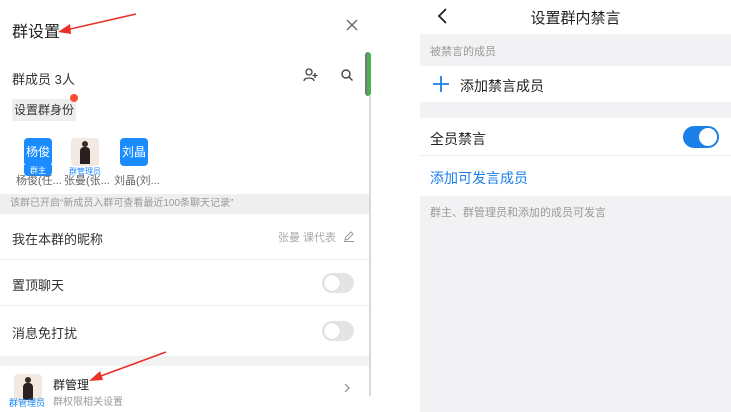  Describe the element at coordinates (575, 176) in the screenshot. I see `add-speaking-member-row: 添加可发言成员` at that location.